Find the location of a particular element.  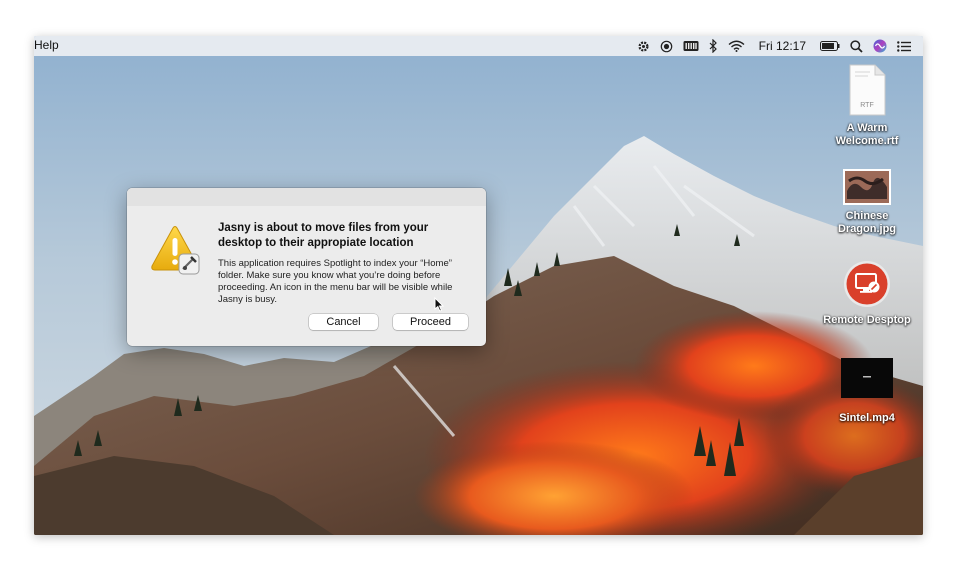

menu-bar-status-area: Fri 12:17 is located at coordinates (769, 46).